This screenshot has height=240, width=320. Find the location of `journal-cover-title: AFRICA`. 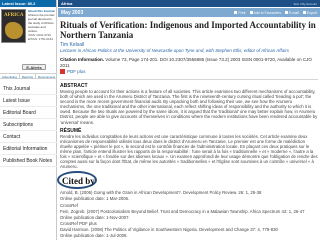

journal-cover-title: AFRICA is located at coordinates (14, 15).